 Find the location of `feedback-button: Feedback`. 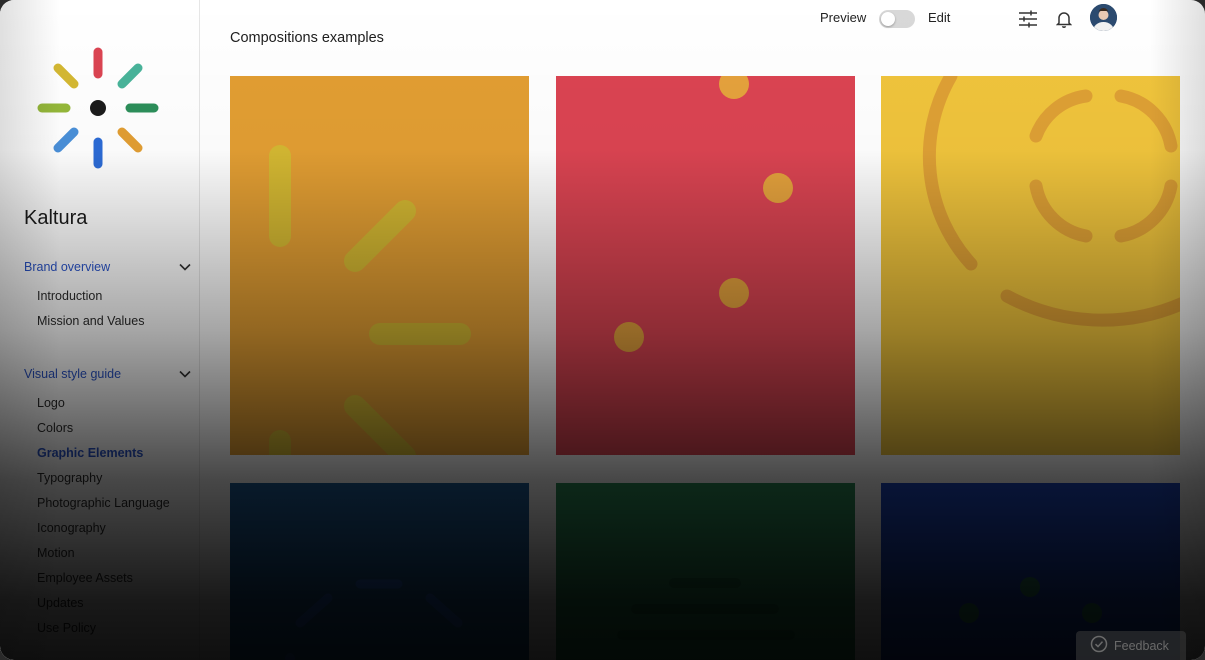

feedback-button: Feedback is located at coordinates (1131, 645).